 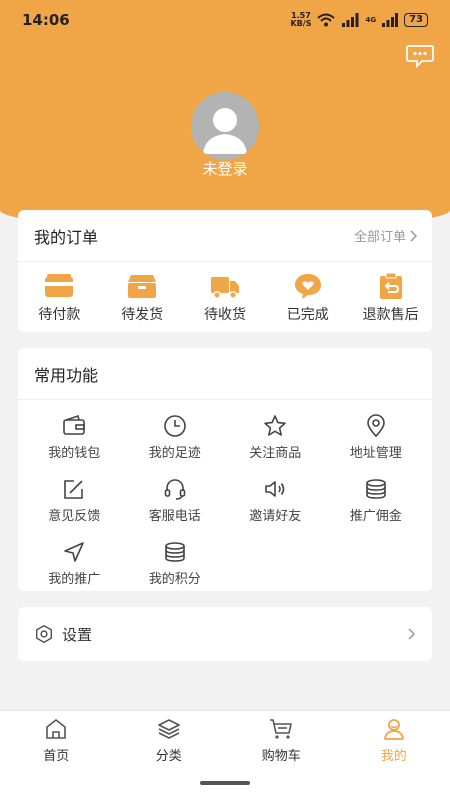 What do you see at coordinates (225, 236) in the screenshot?
I see `orders-header: 我的订单 全部订单` at bounding box center [225, 236].